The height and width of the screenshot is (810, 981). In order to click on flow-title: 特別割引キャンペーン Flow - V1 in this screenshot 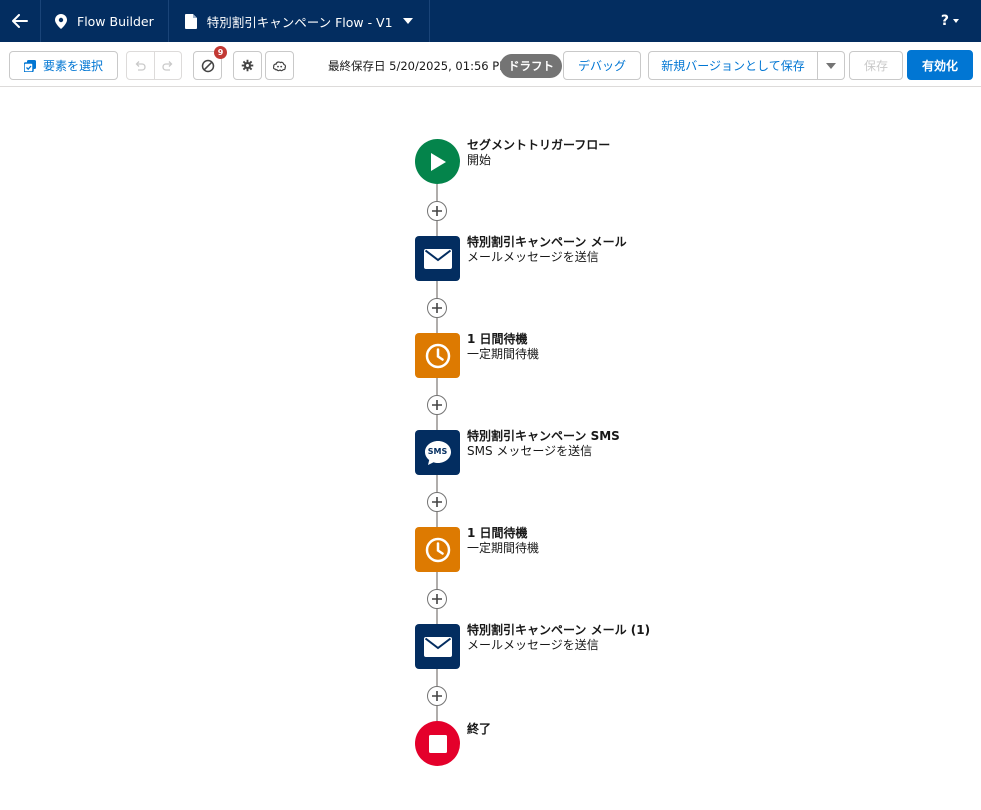, I will do `click(299, 22)`.